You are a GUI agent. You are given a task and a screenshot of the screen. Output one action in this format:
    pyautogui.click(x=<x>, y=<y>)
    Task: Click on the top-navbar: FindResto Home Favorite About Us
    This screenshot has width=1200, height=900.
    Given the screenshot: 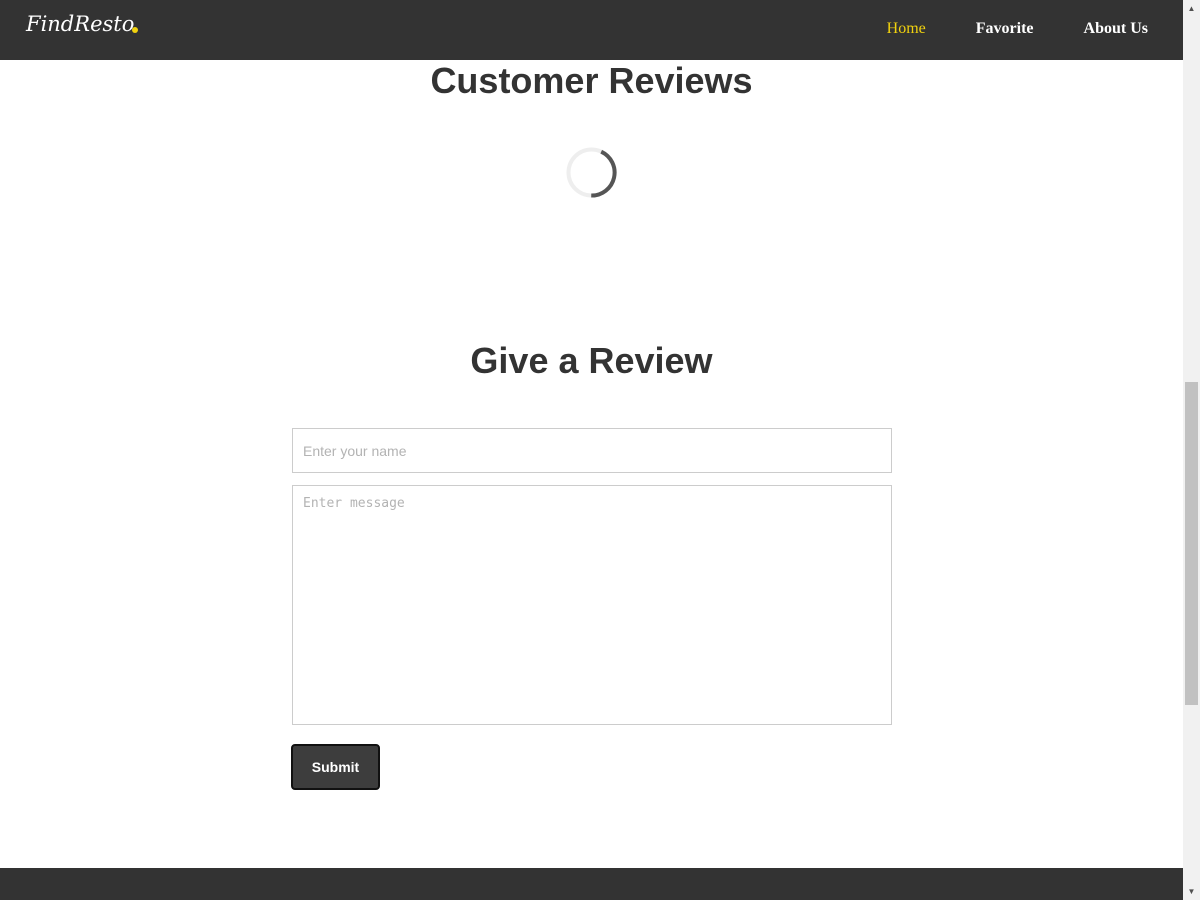 What is the action you would take?
    pyautogui.click(x=591, y=30)
    